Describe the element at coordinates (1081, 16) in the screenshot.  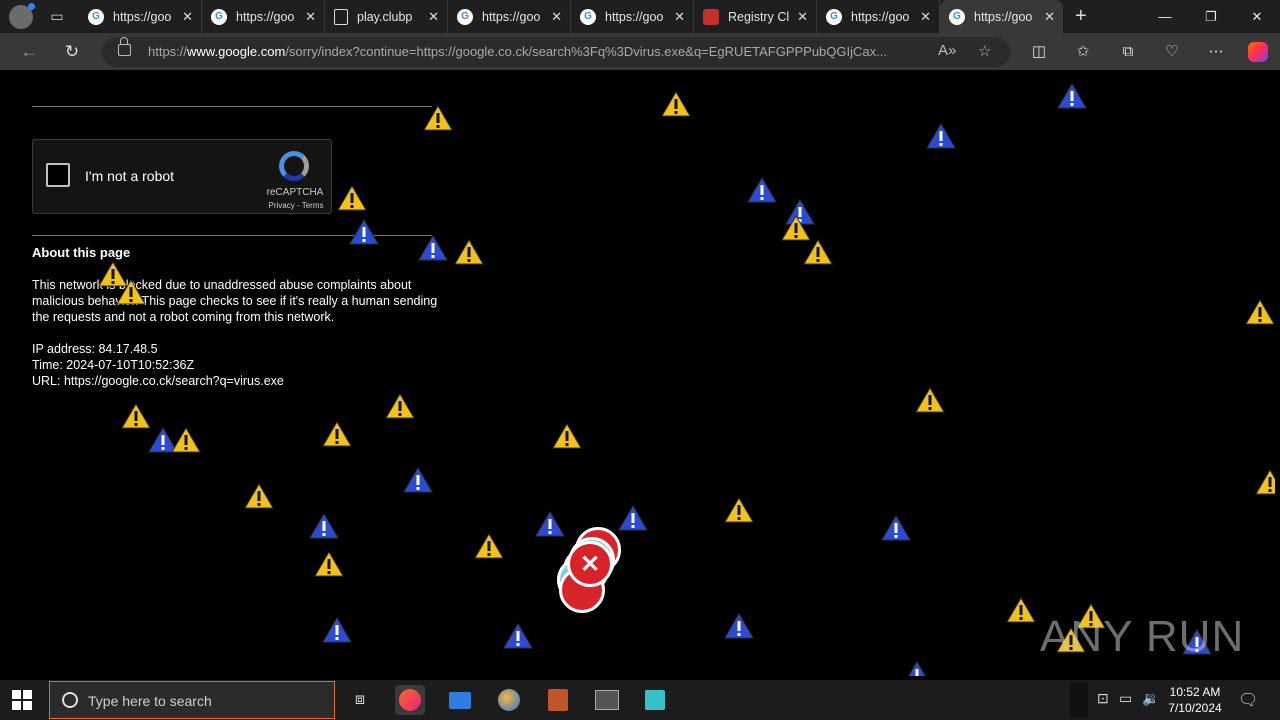
I see `new-tab-button: +` at that location.